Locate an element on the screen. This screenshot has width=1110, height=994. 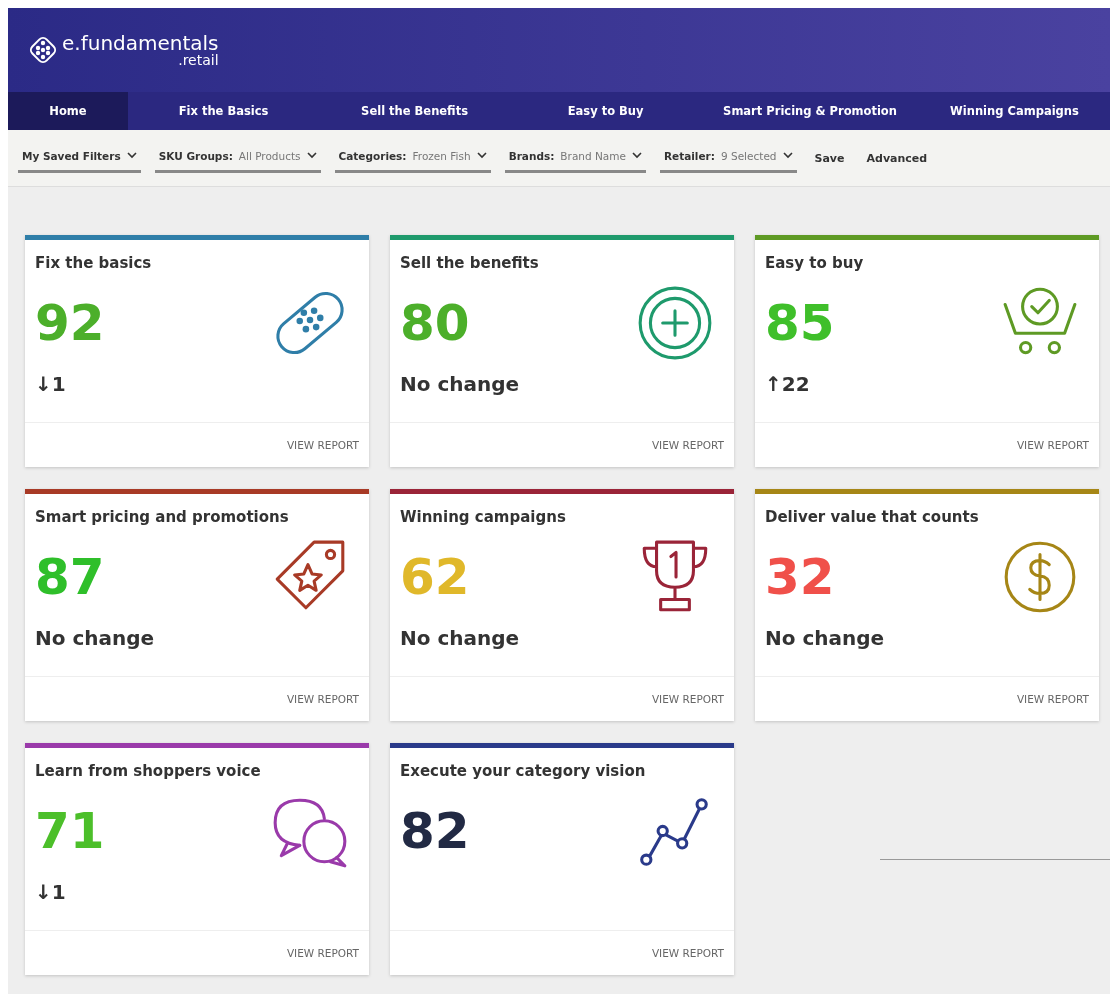
card-title: Easy to buy is located at coordinates (814, 262).